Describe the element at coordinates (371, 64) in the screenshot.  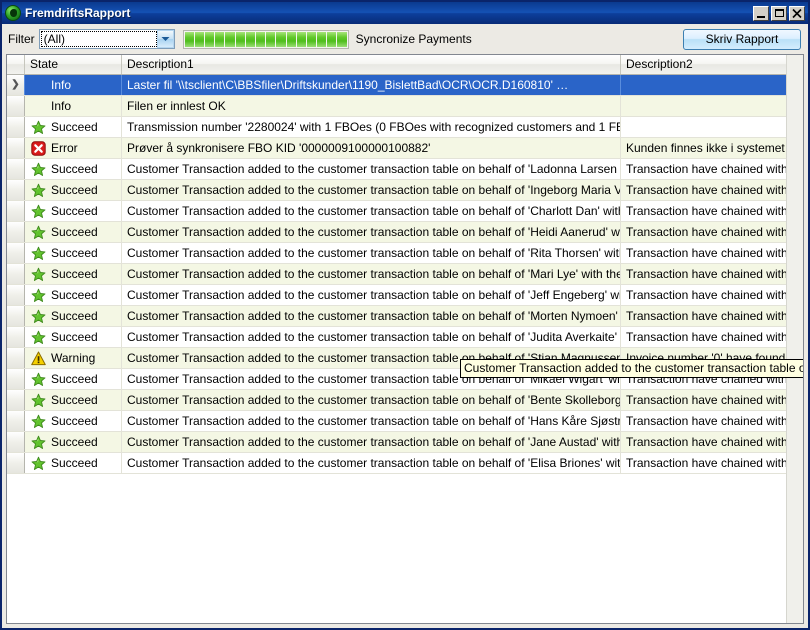
I see `column-header-description1: Description1` at that location.